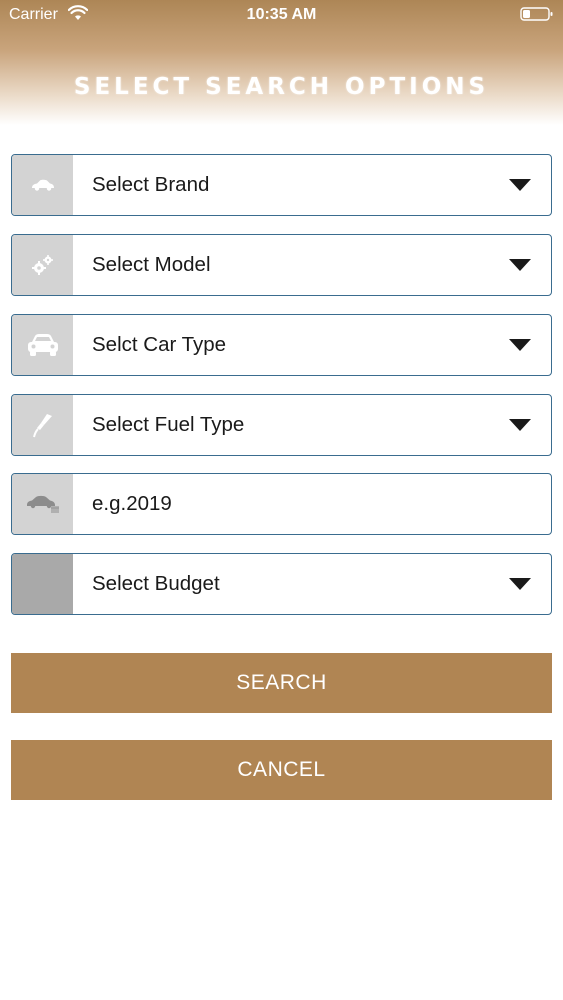  I want to click on fuel-type-label: Select Fuel Type, so click(168, 424).